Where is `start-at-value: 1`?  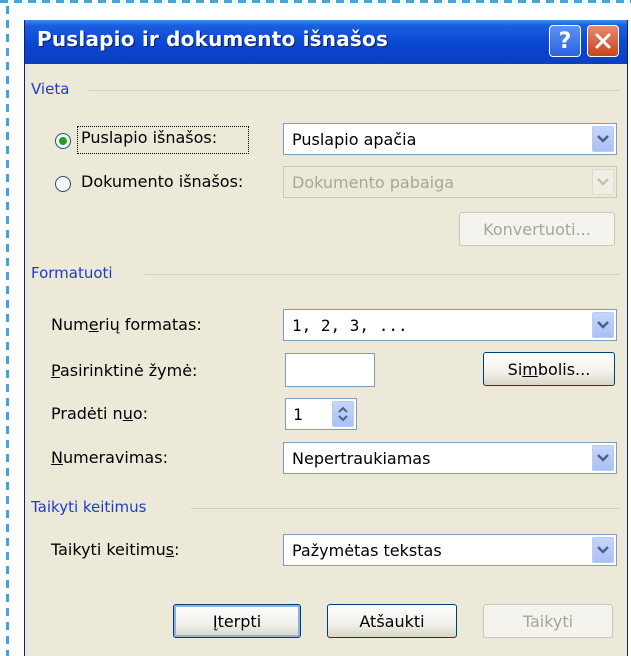 start-at-value: 1 is located at coordinates (298, 414).